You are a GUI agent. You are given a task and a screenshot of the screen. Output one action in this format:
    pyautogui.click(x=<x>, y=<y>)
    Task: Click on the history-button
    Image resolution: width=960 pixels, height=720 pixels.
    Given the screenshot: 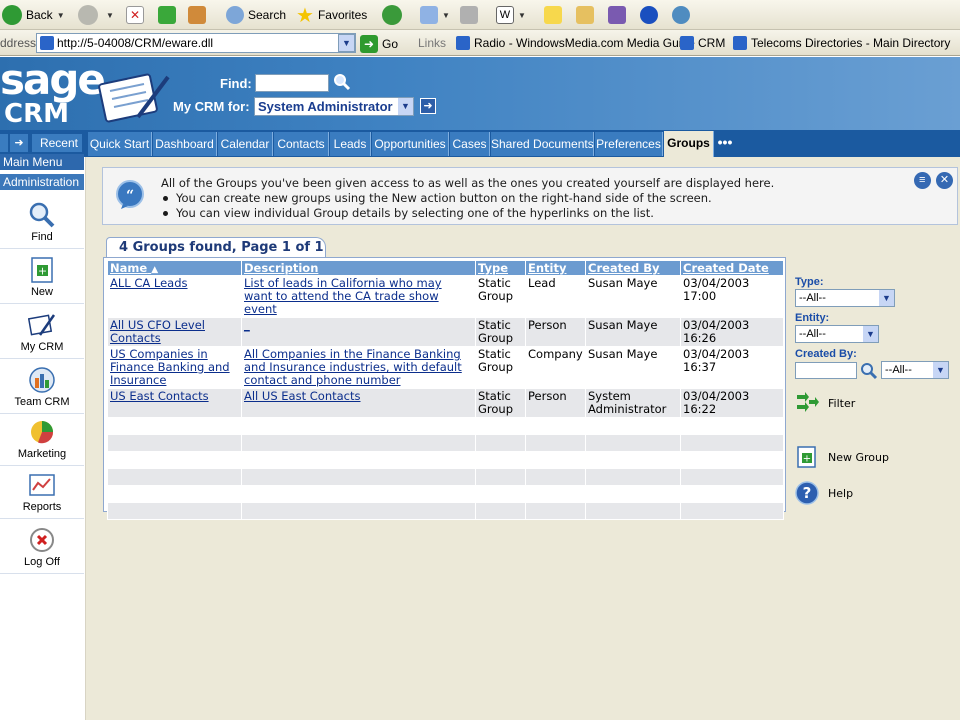 What is the action you would take?
    pyautogui.click(x=394, y=15)
    